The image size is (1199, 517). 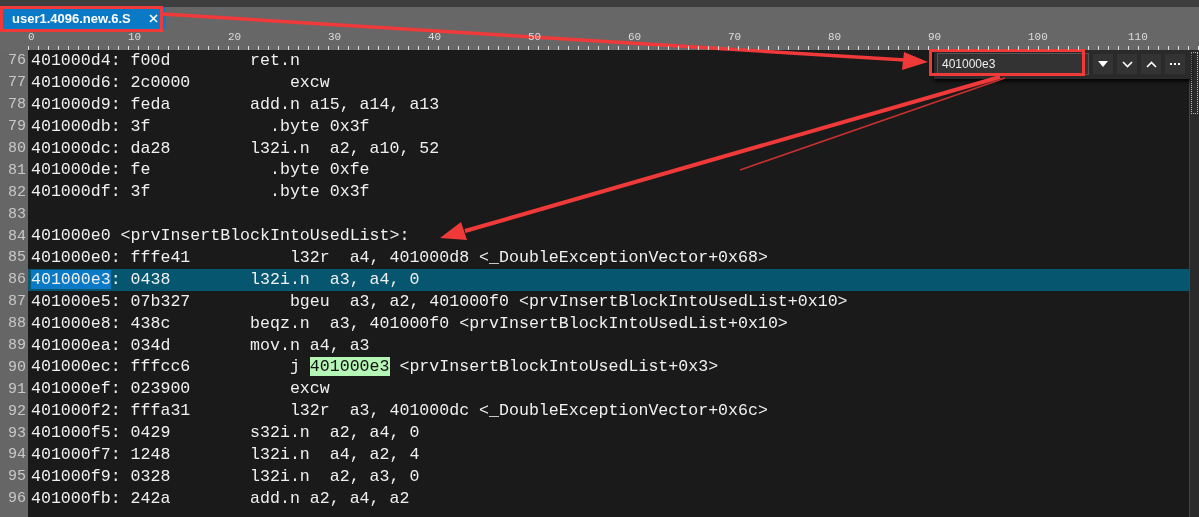 I want to click on code-line: 401000ec: fffcc6 j 401000e3 <prvInsertBlockIntoUsedList+0x3>, so click(x=374, y=367).